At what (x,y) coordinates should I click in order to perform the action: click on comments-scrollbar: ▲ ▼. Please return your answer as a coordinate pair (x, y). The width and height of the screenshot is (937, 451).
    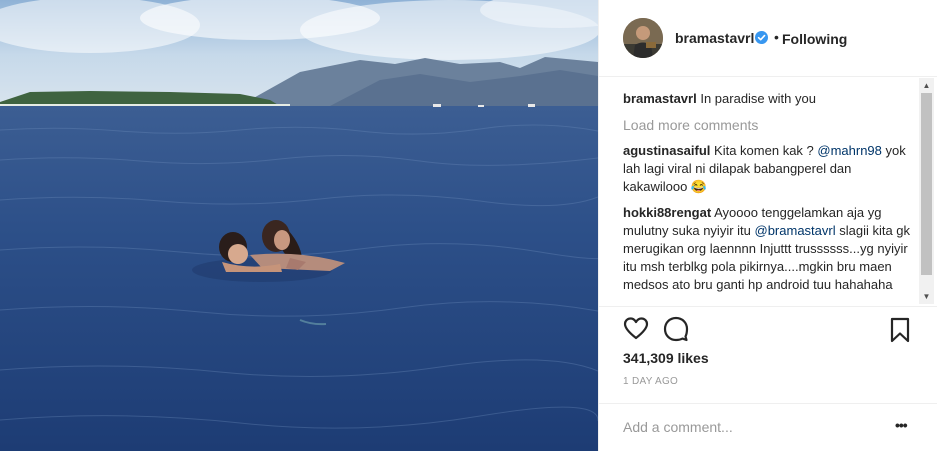
    Looking at the image, I should click on (926, 191).